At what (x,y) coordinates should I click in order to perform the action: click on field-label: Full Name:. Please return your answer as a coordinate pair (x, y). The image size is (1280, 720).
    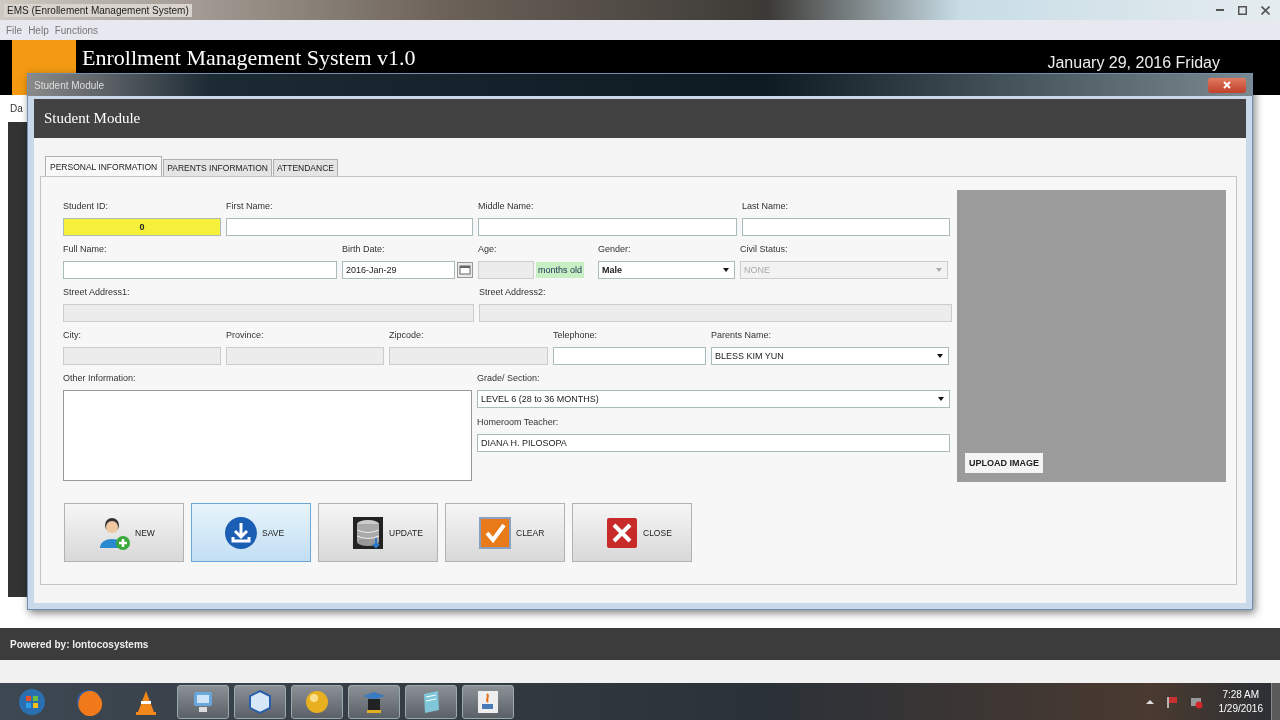
    Looking at the image, I should click on (85, 250).